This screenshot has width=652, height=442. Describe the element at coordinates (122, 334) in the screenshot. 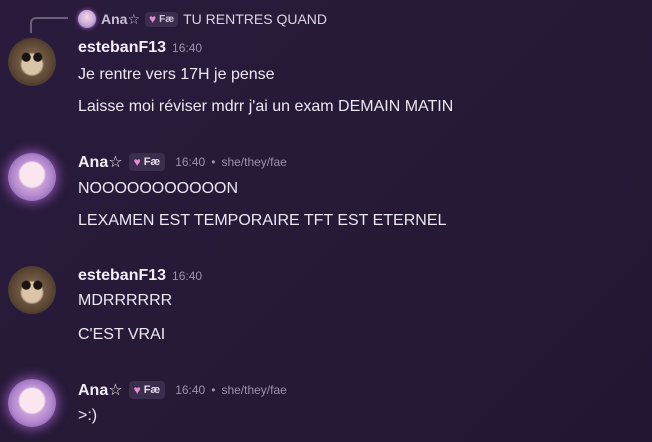

I see `message-text: C'EST VRAI` at that location.